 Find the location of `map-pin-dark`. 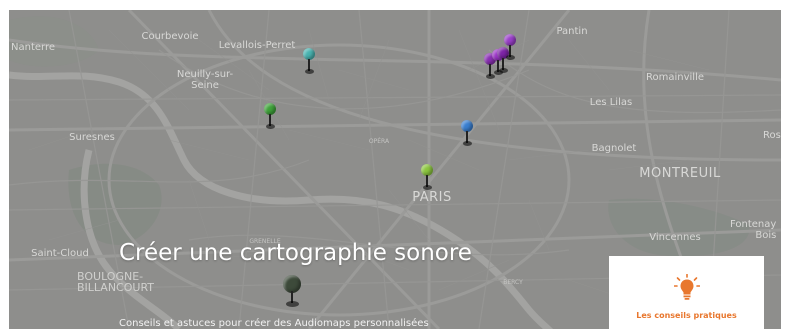

map-pin-dark is located at coordinates (292, 291).